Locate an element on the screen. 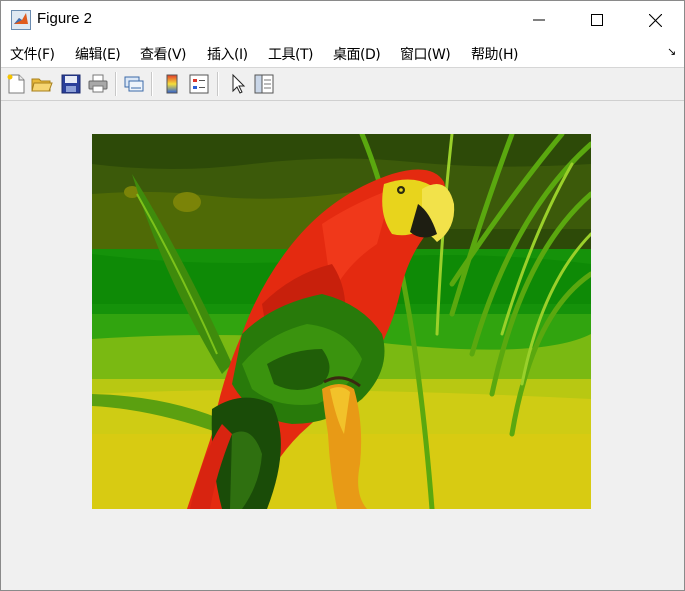  insert-legend-button is located at coordinates (199, 84).